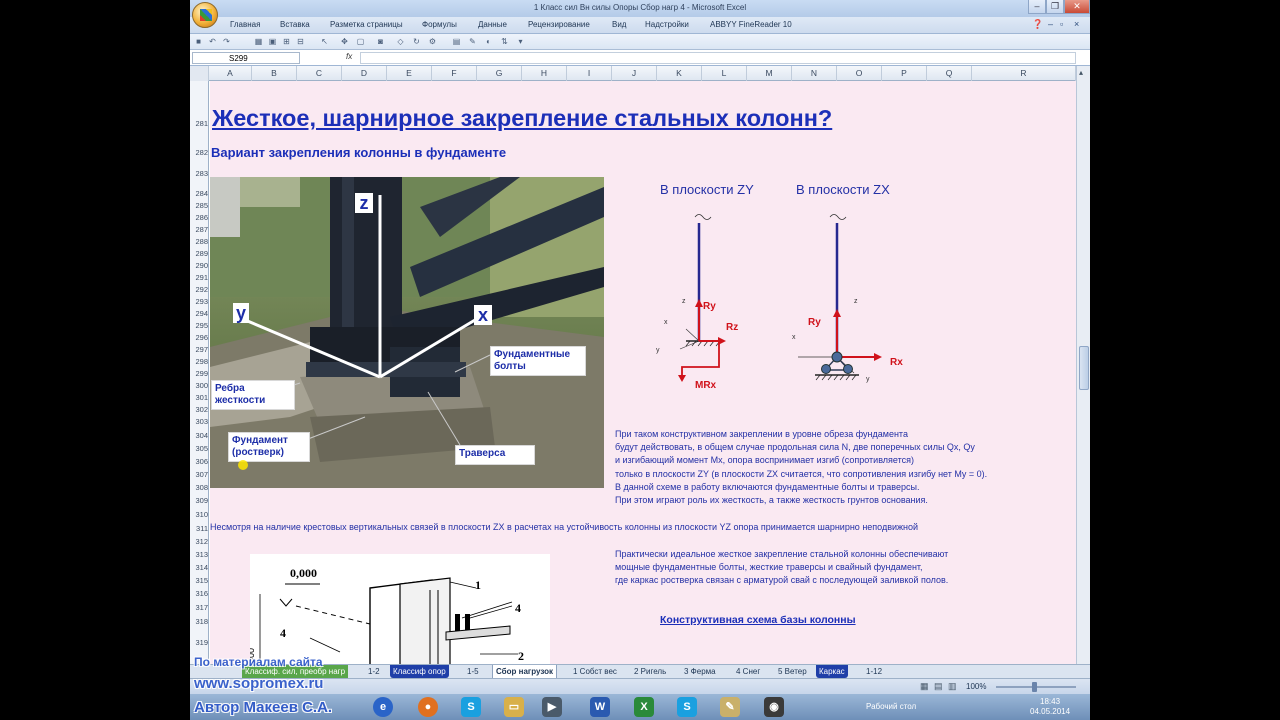 This screenshot has width=1280, height=720. Describe the element at coordinates (400, 41) in the screenshot. I see `shape-icon: ◇` at that location.